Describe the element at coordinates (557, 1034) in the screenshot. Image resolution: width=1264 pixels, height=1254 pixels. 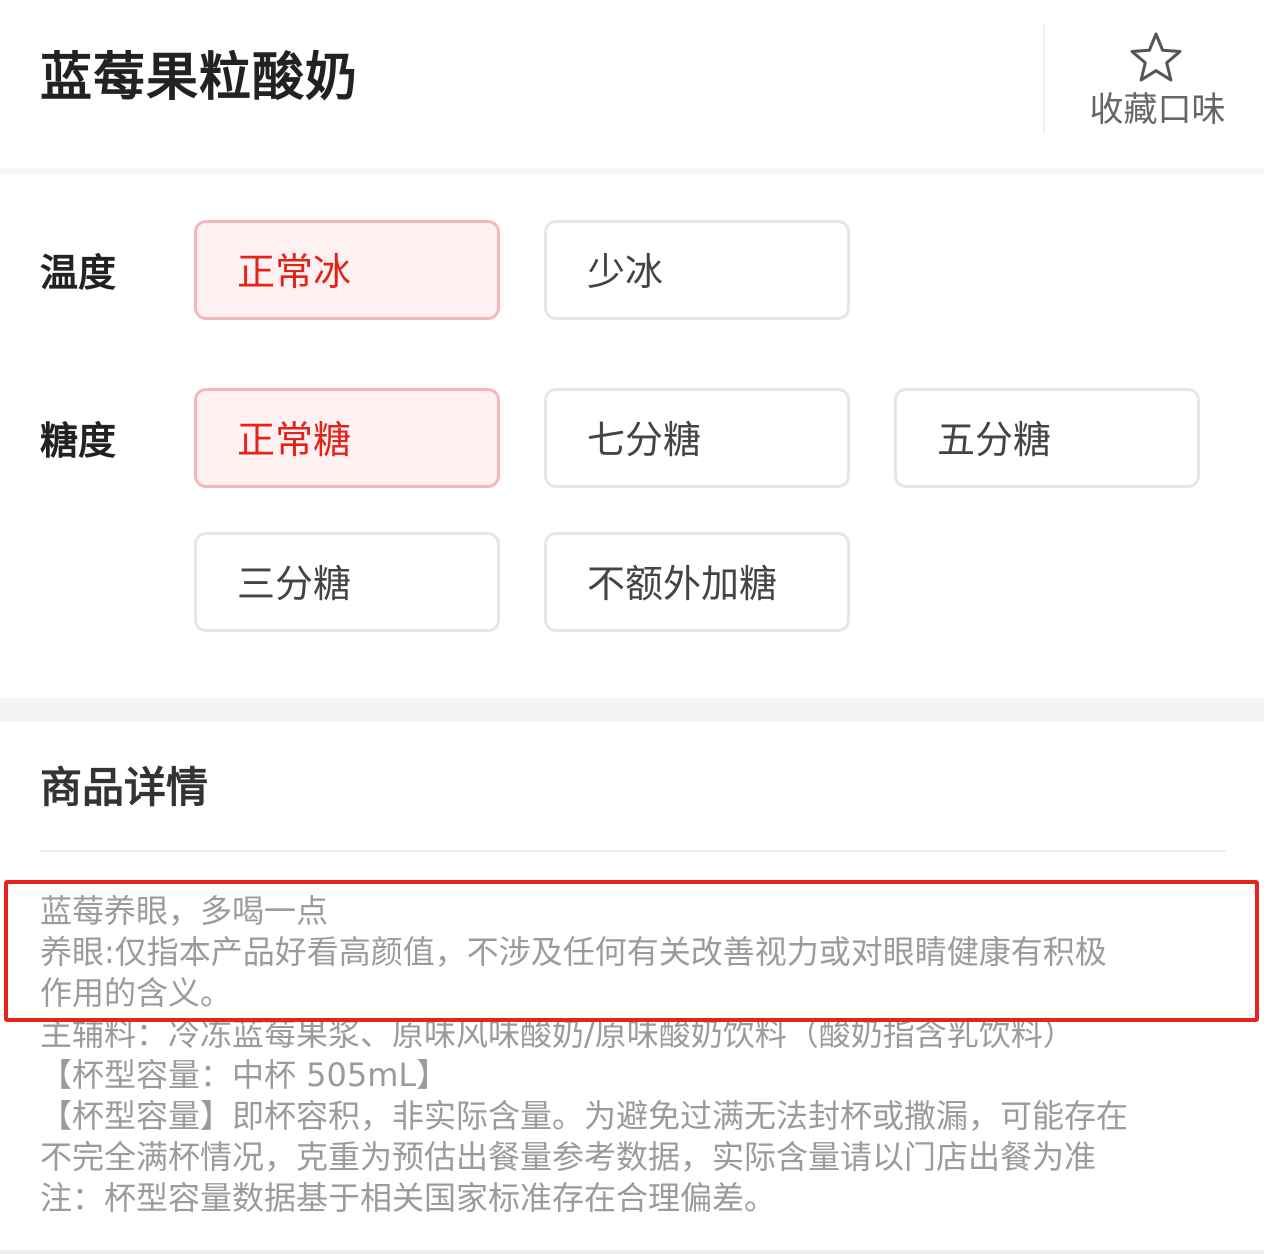
I see `detail-line: 主辅料：冷冻蓝莓果浆、原味风味酸奶/原味酸奶饮料（酸奶指含乳饮料）` at that location.